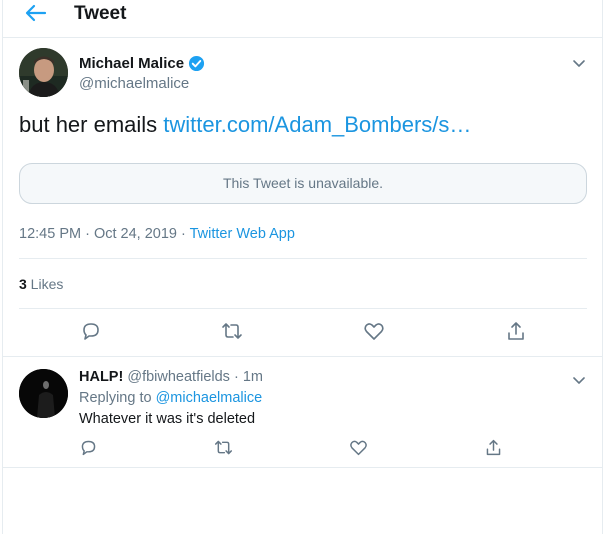 The image size is (613, 534). I want to click on reply-avatar, so click(43, 393).